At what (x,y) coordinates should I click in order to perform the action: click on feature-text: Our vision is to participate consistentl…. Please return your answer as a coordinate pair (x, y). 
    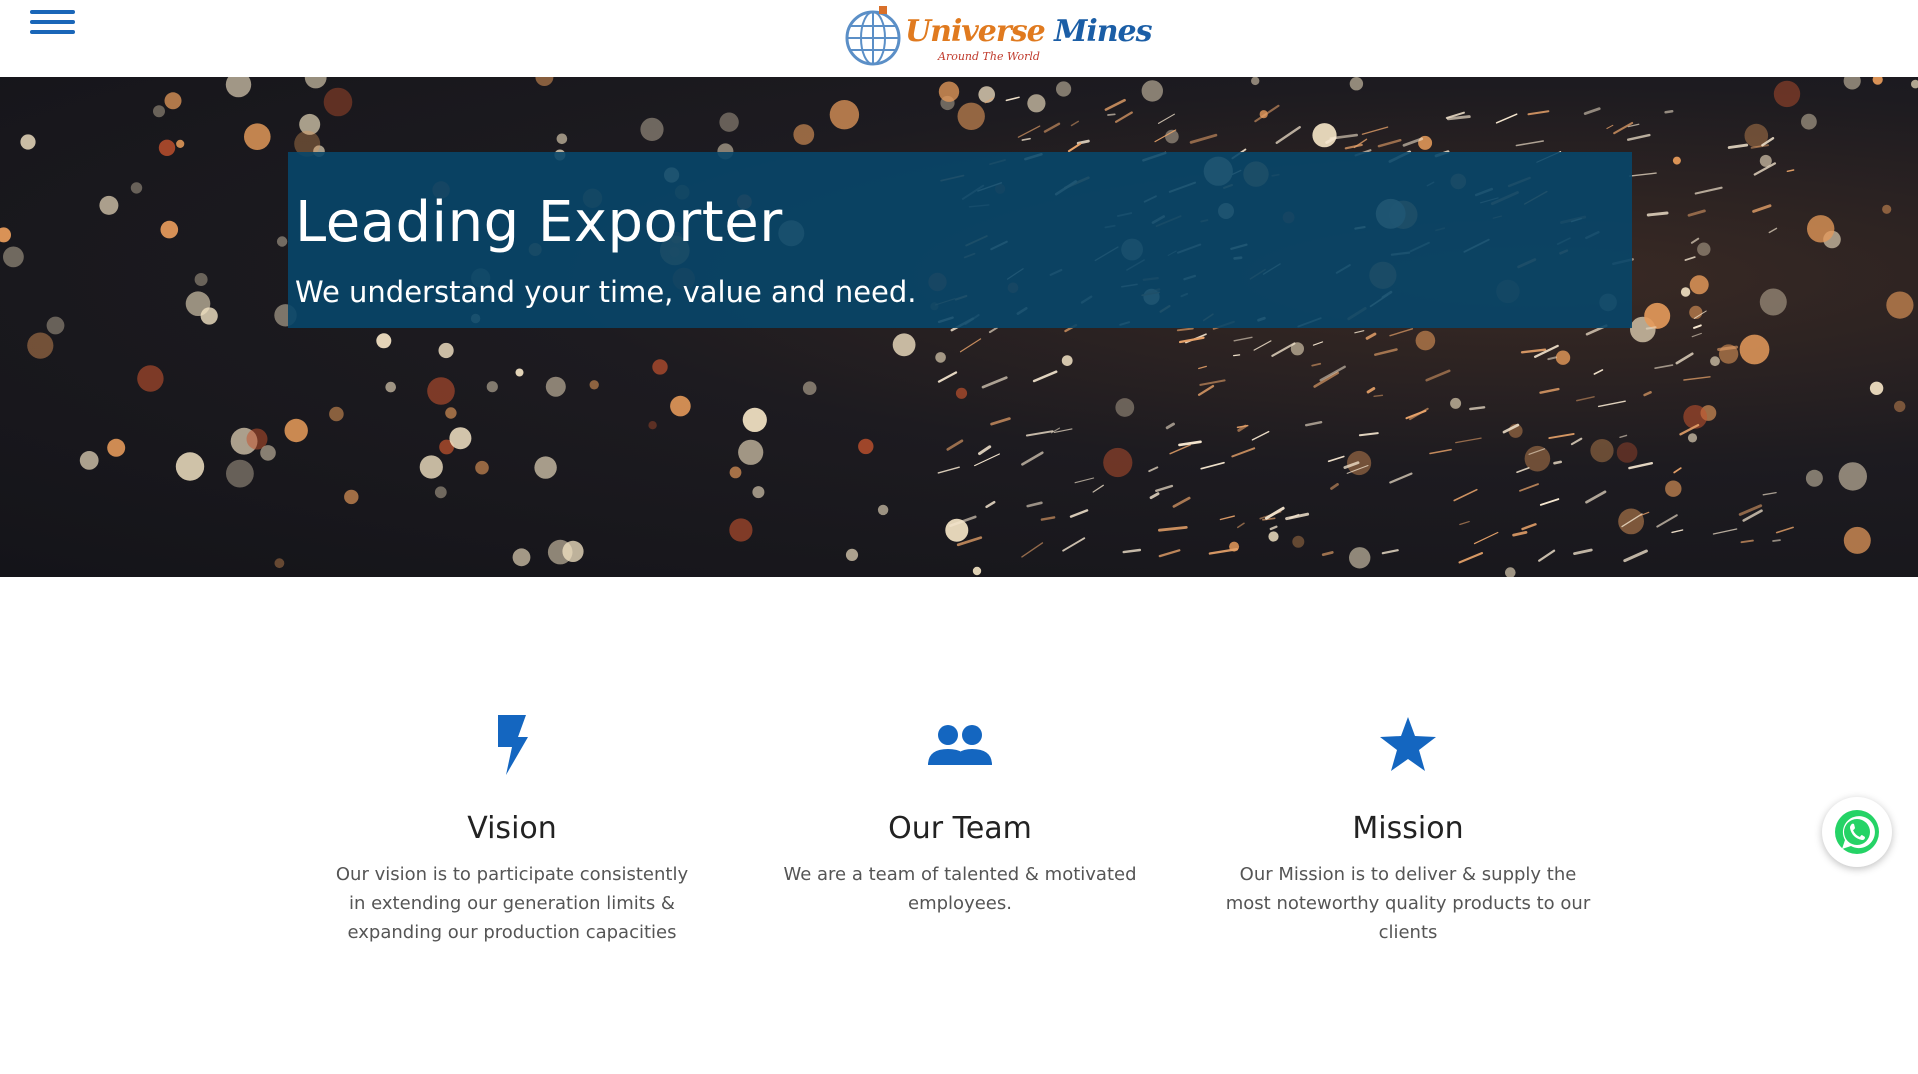
    Looking at the image, I should click on (512, 903).